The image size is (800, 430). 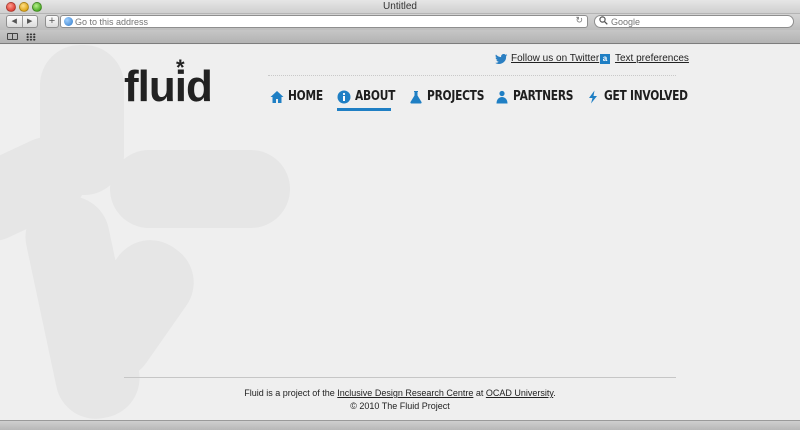 What do you see at coordinates (579, 20) in the screenshot?
I see `reload-icon: ↻` at bounding box center [579, 20].